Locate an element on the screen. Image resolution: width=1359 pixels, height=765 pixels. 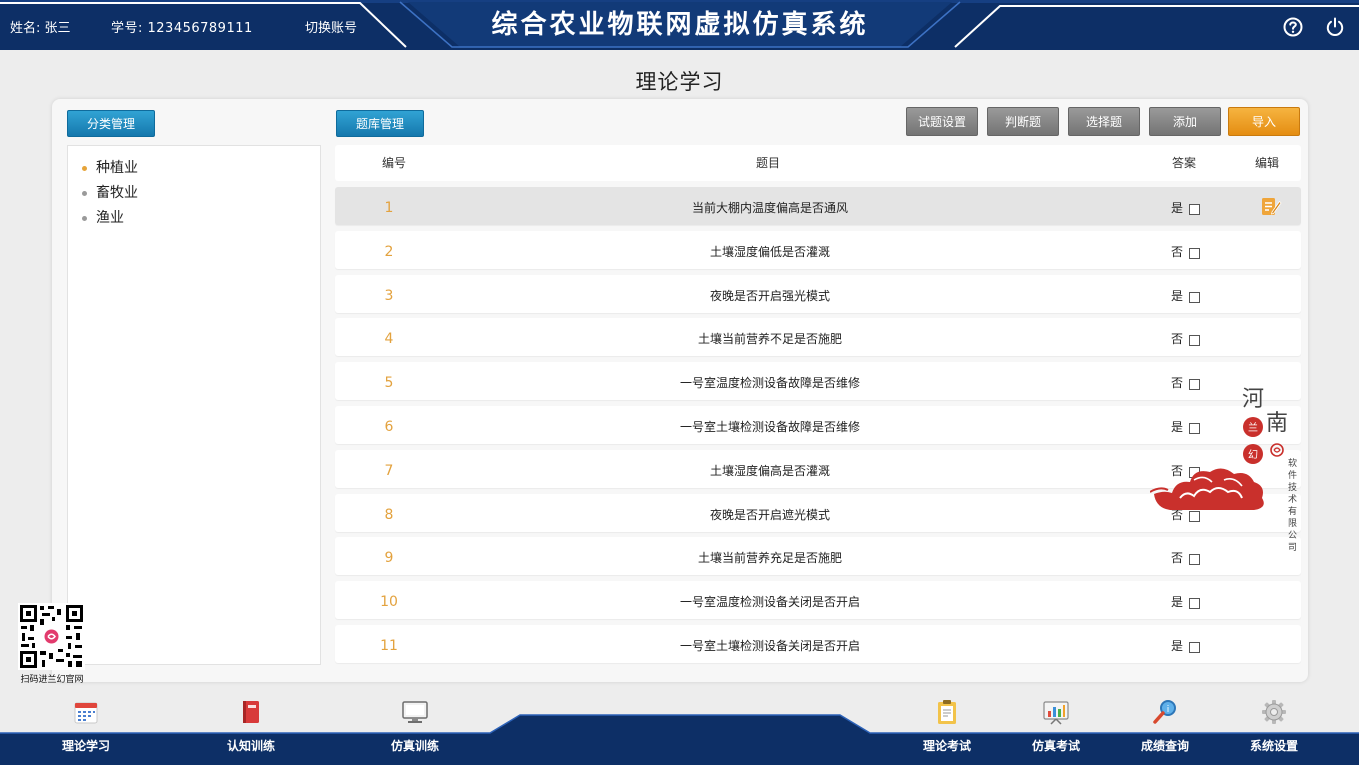
nav-label: 认知训练 is located at coordinates (250, 746).